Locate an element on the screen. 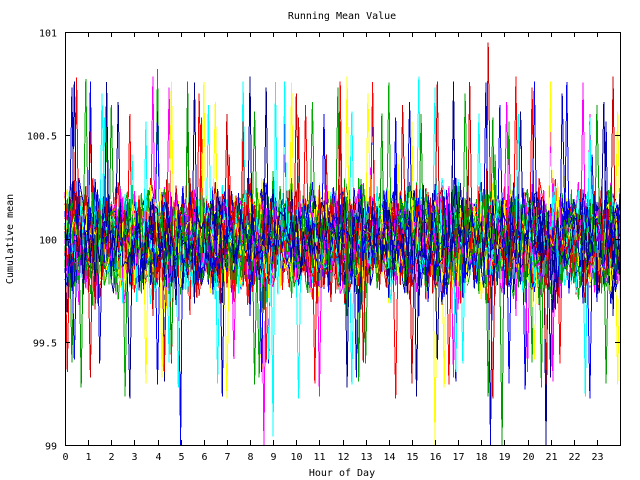 The image size is (640, 480). x-tick-label: 15 is located at coordinates (412, 457).